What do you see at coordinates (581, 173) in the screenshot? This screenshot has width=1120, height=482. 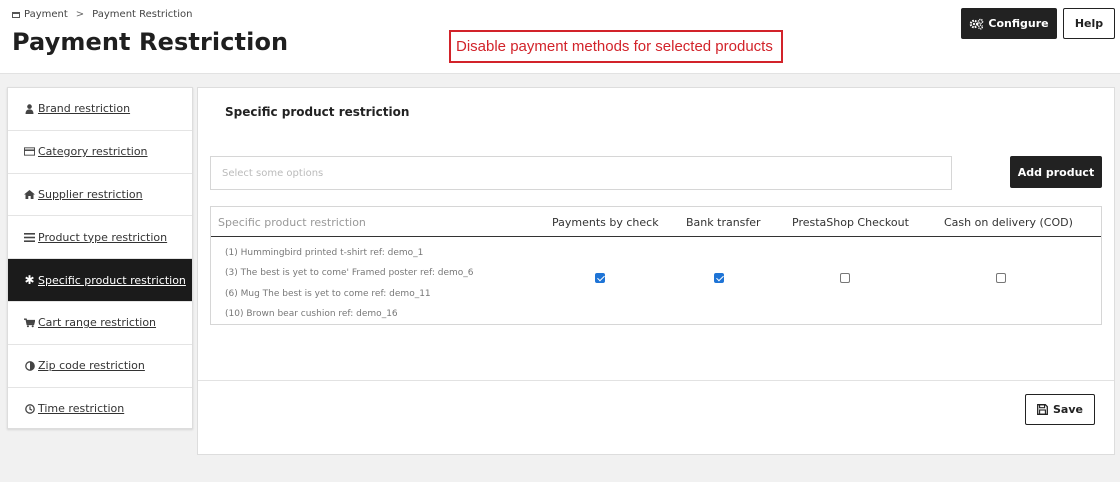 I see `product-select-input: Select some options` at bounding box center [581, 173].